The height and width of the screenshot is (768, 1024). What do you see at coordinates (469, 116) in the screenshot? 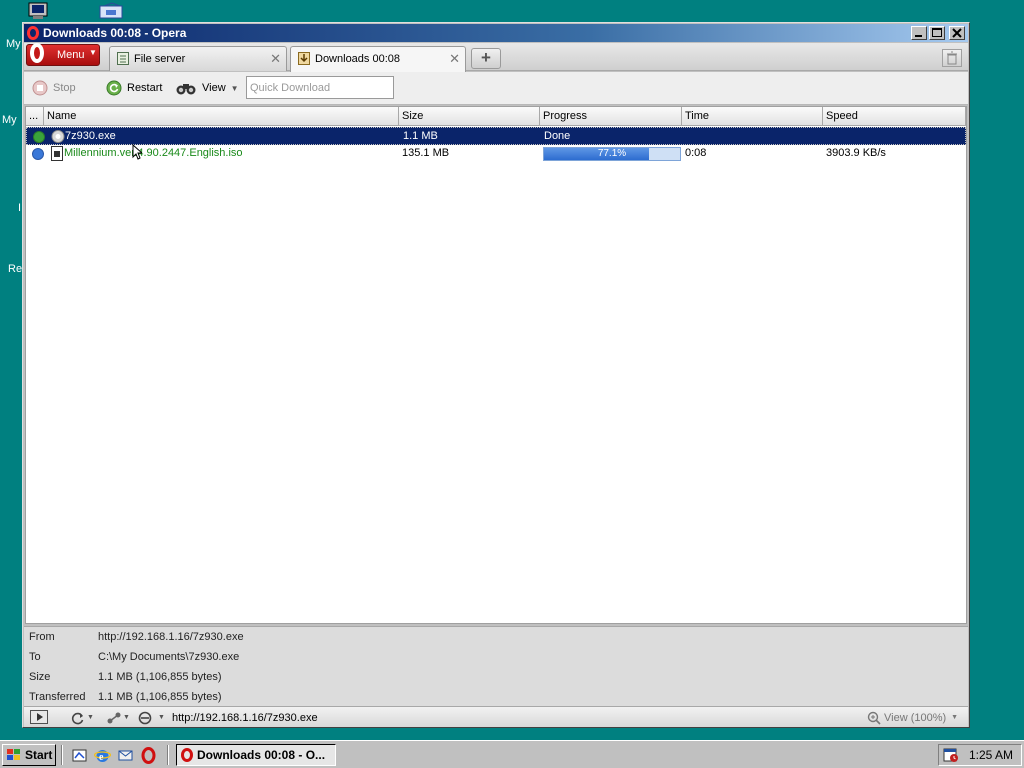
I see `column-header-size: Size` at bounding box center [469, 116].